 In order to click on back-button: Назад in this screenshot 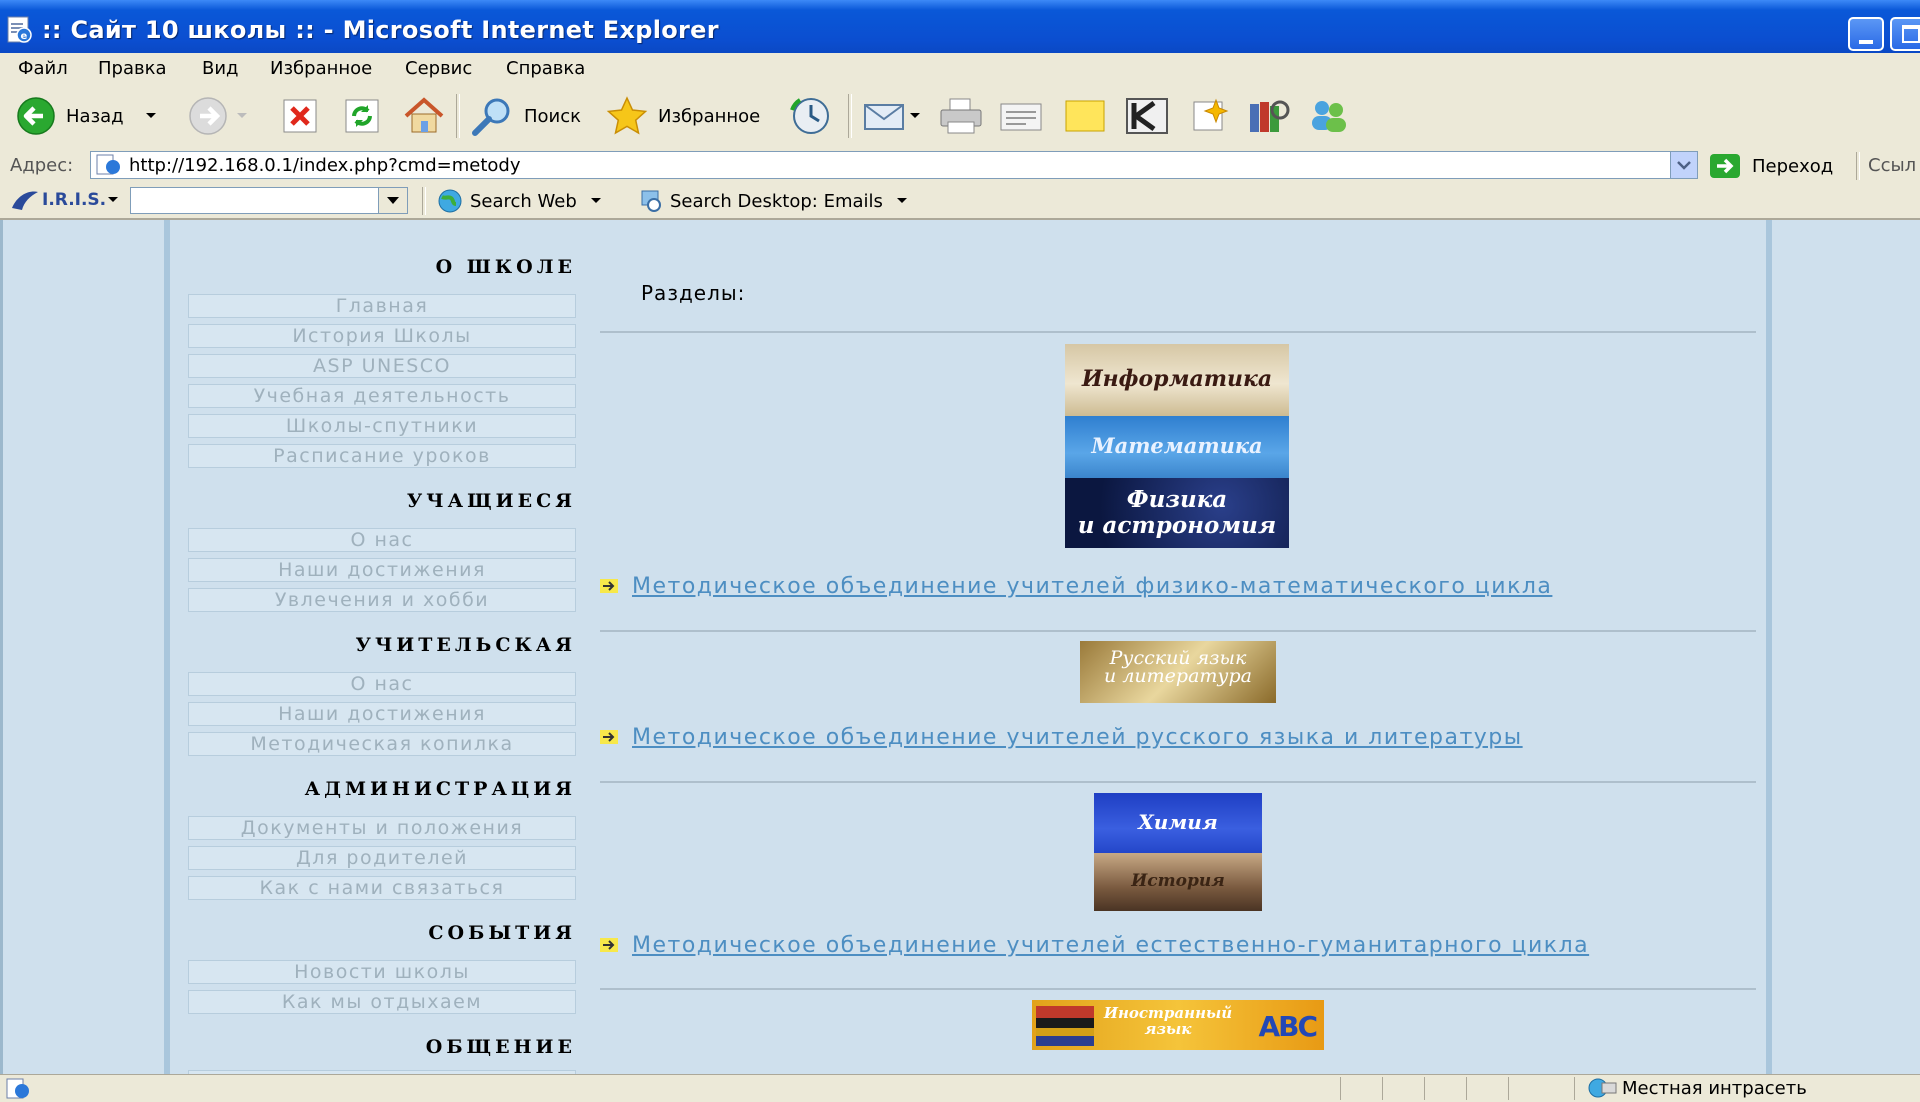, I will do `click(88, 116)`.